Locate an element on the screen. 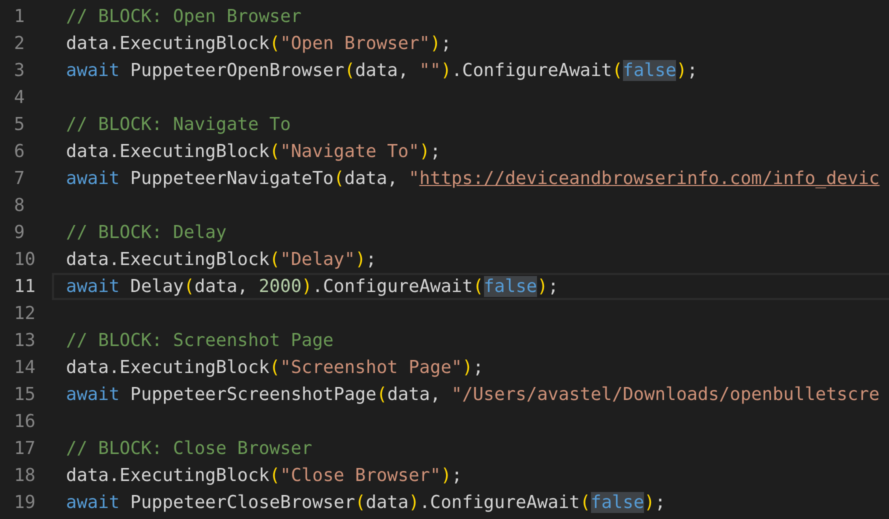 The width and height of the screenshot is (889, 519). code-line: // BLOCK: Open Browser is located at coordinates (184, 16).